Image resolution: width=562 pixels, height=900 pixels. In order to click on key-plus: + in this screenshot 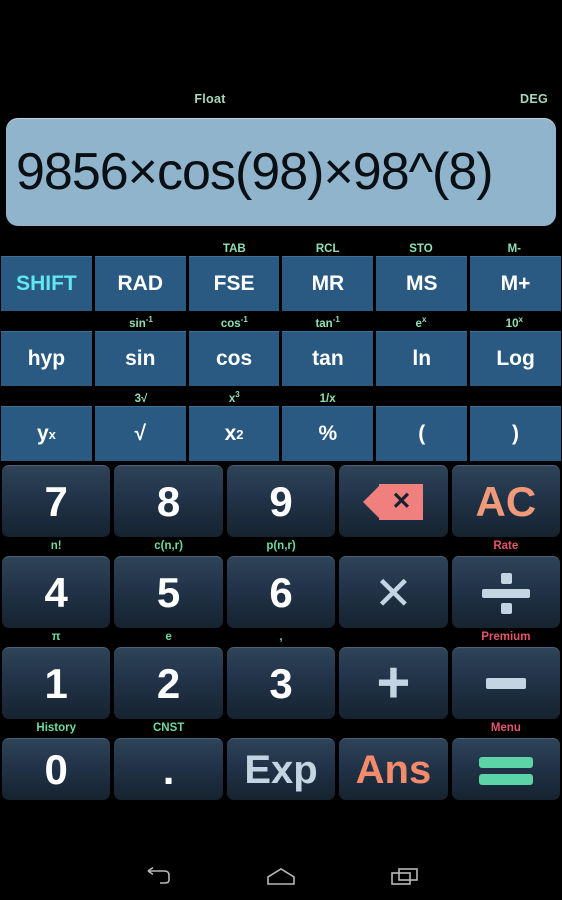, I will do `click(393, 683)`.